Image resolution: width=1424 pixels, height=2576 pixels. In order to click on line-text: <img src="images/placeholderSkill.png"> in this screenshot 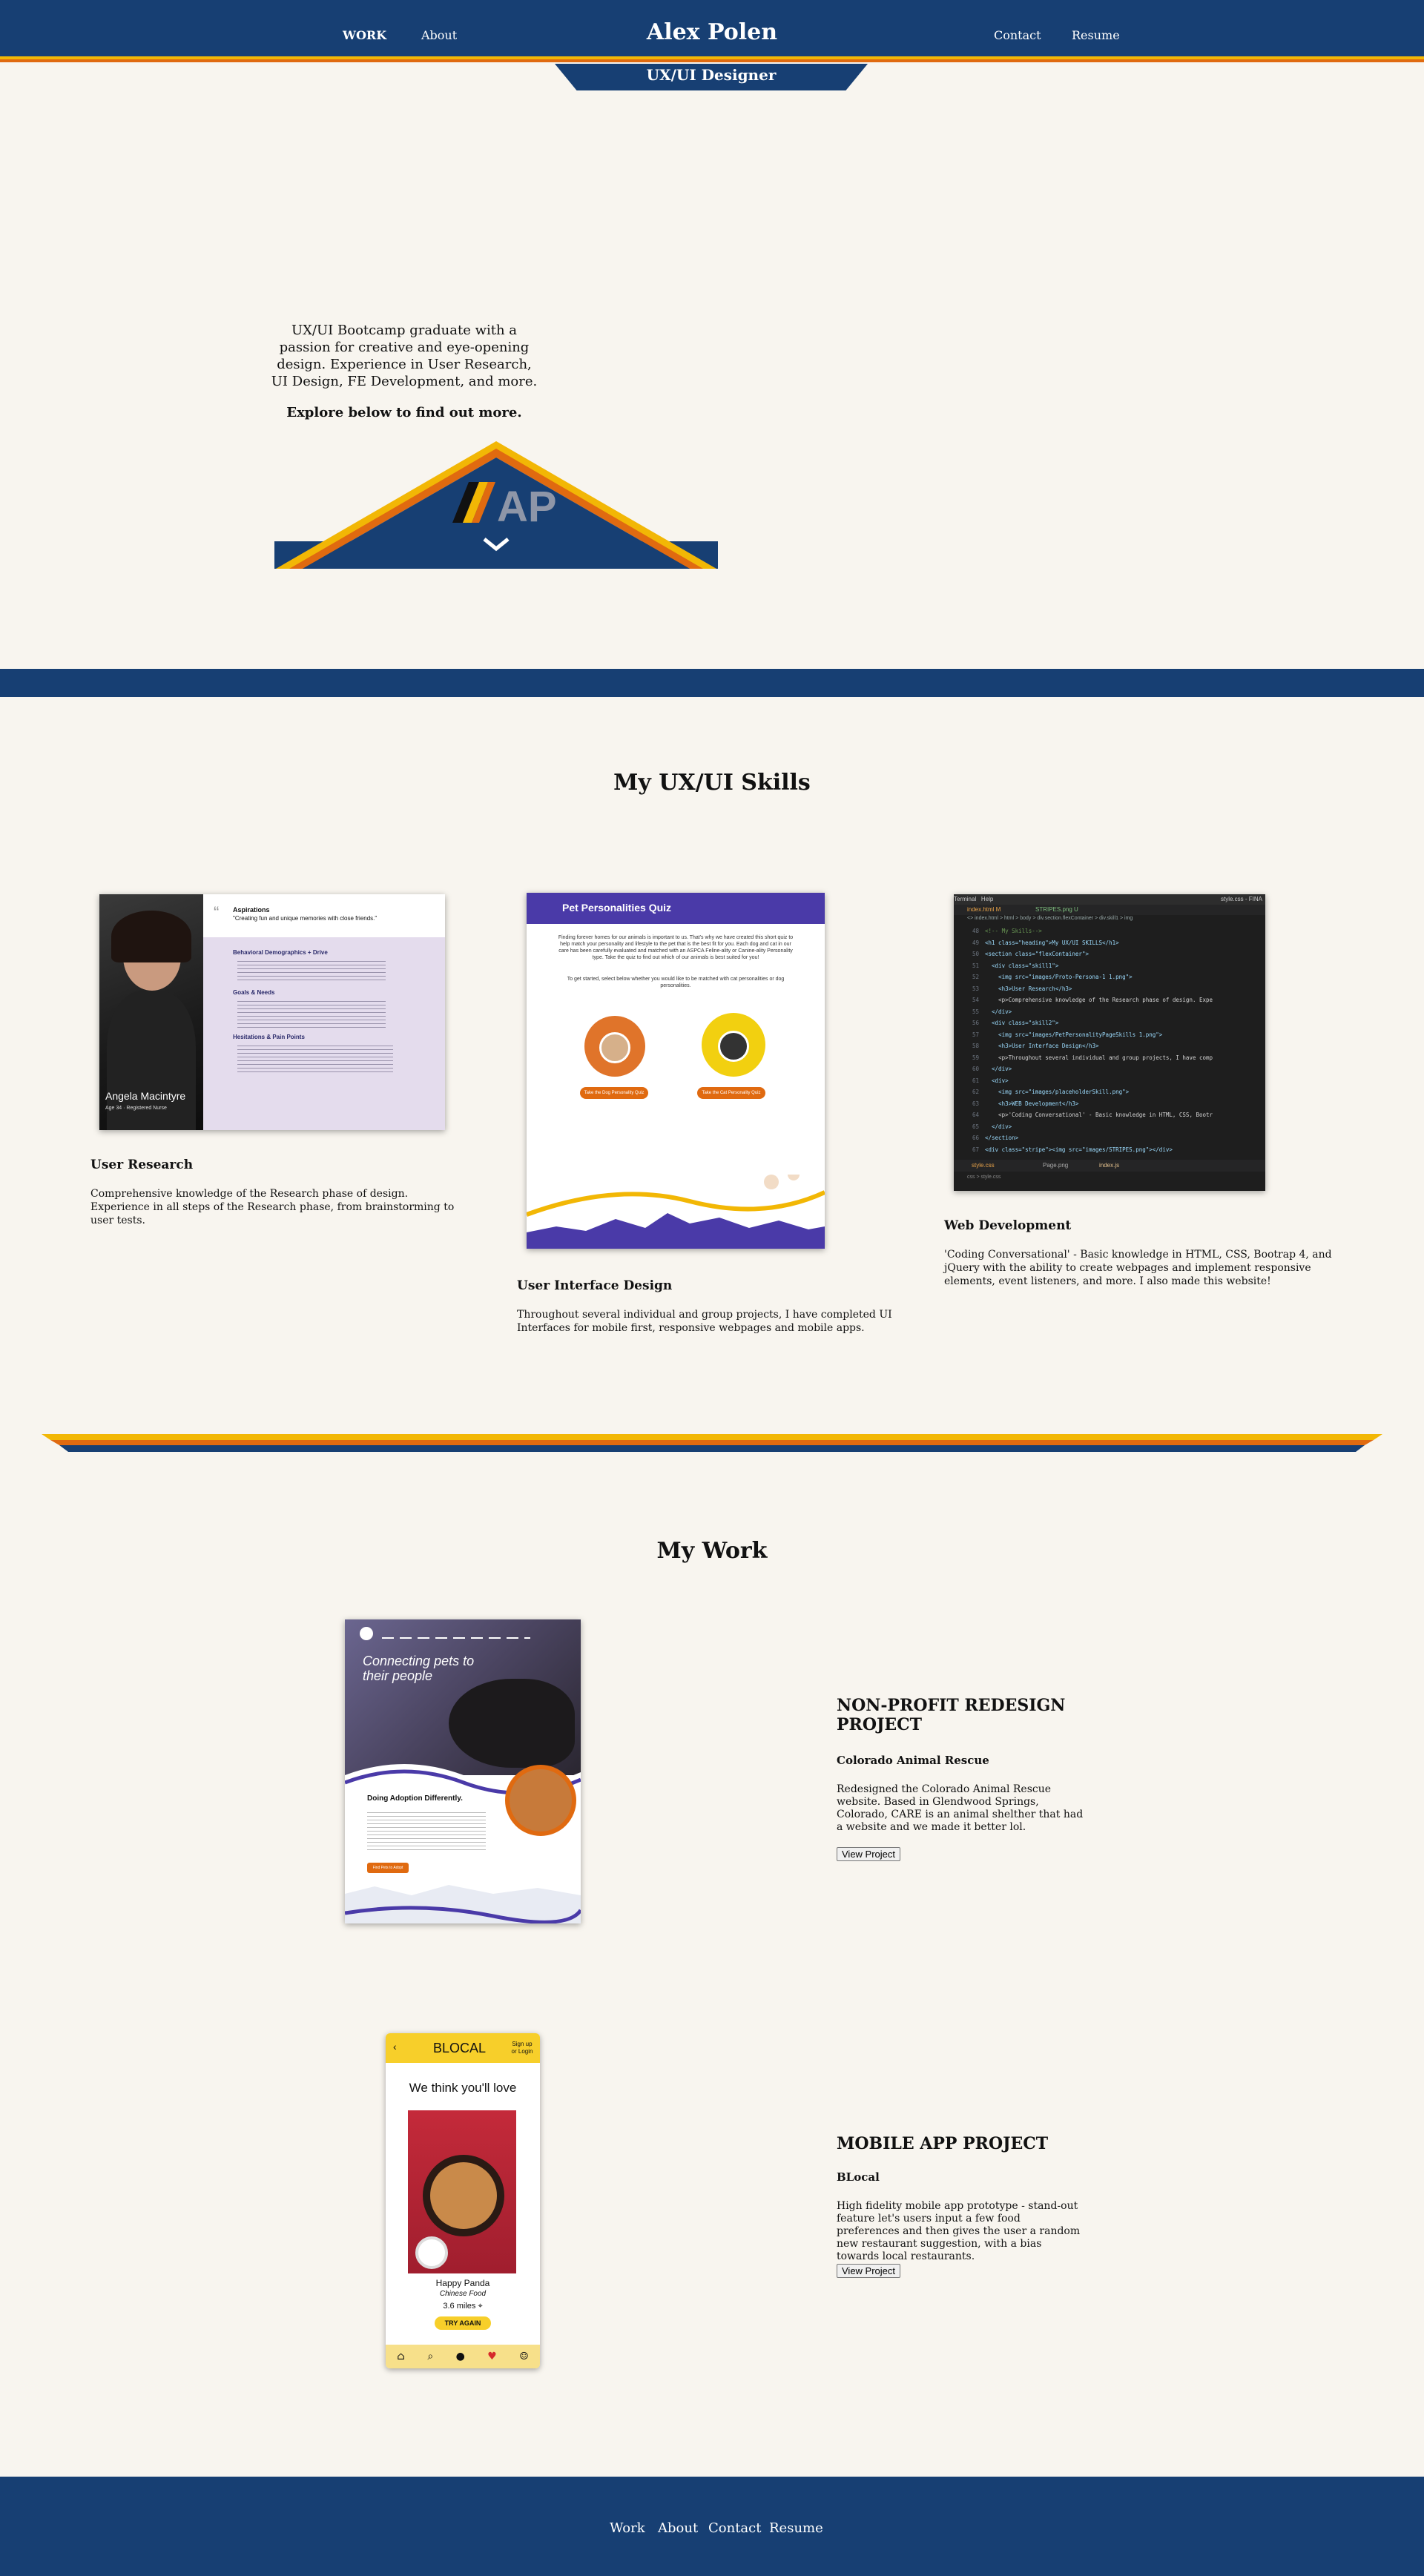, I will do `click(1057, 1092)`.